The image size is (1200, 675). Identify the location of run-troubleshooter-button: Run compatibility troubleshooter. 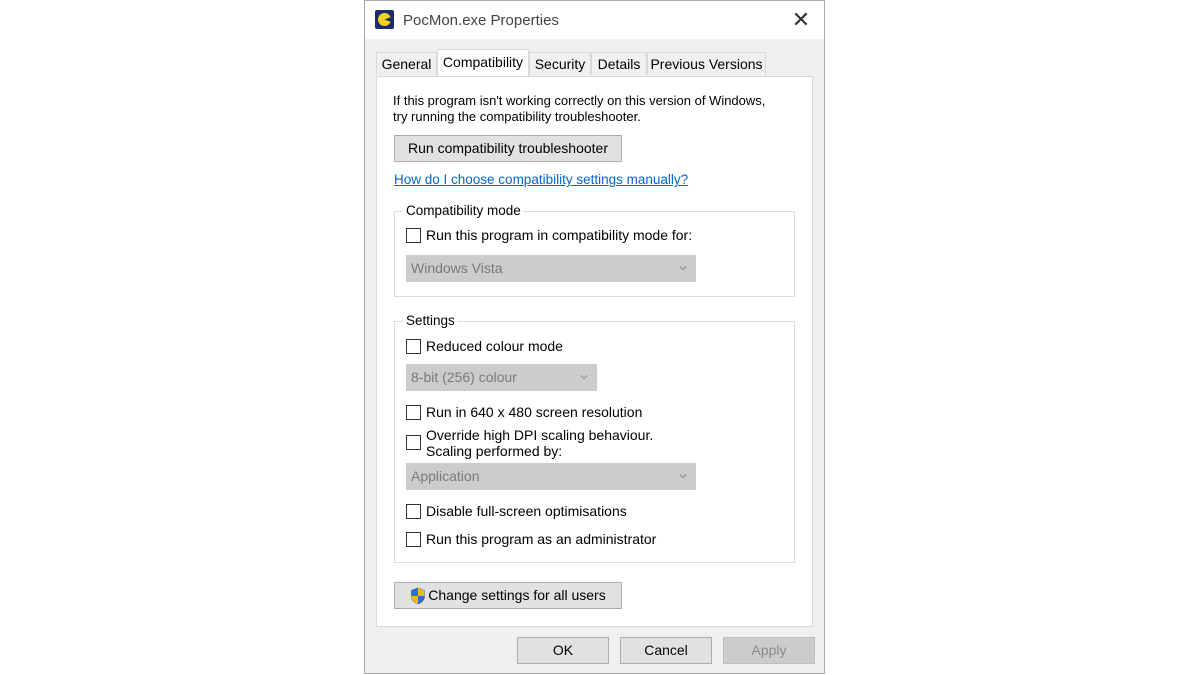
(508, 148).